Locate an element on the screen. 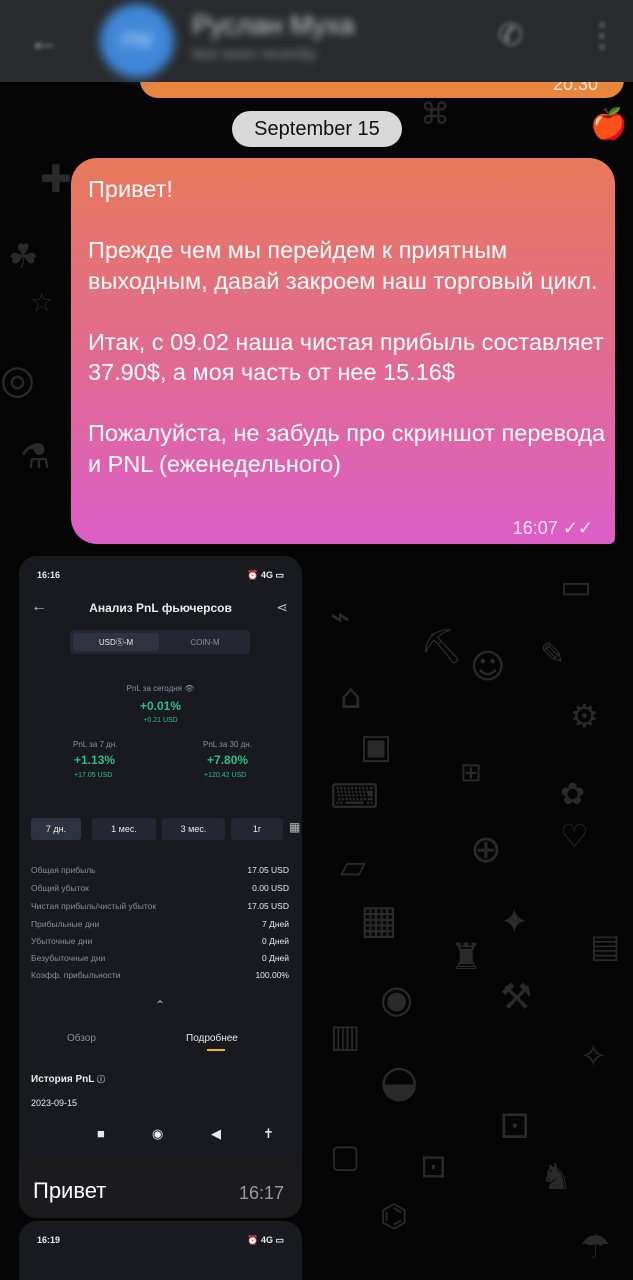  doodle-icon: ⚒ is located at coordinates (516, 997).